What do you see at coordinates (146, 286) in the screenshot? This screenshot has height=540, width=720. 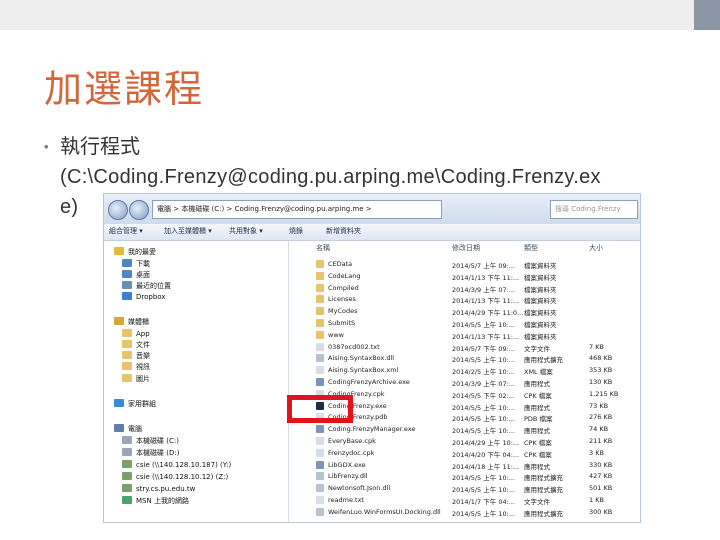 I see `sidebar-item: 最近的位置` at bounding box center [146, 286].